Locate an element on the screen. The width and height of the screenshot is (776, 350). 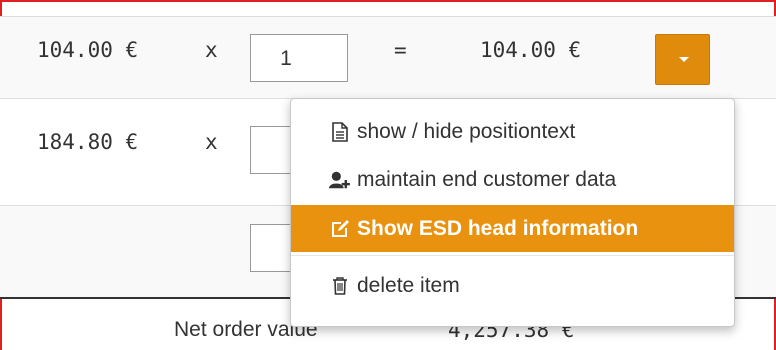
menu-divider is located at coordinates (512, 255).